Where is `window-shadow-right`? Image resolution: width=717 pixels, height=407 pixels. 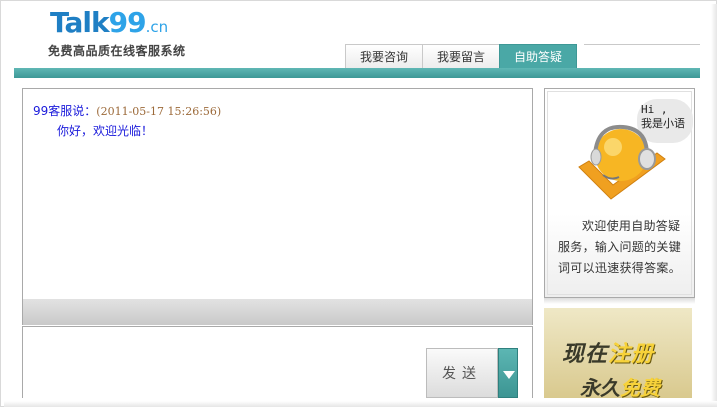
window-shadow-right is located at coordinates (714, 205).